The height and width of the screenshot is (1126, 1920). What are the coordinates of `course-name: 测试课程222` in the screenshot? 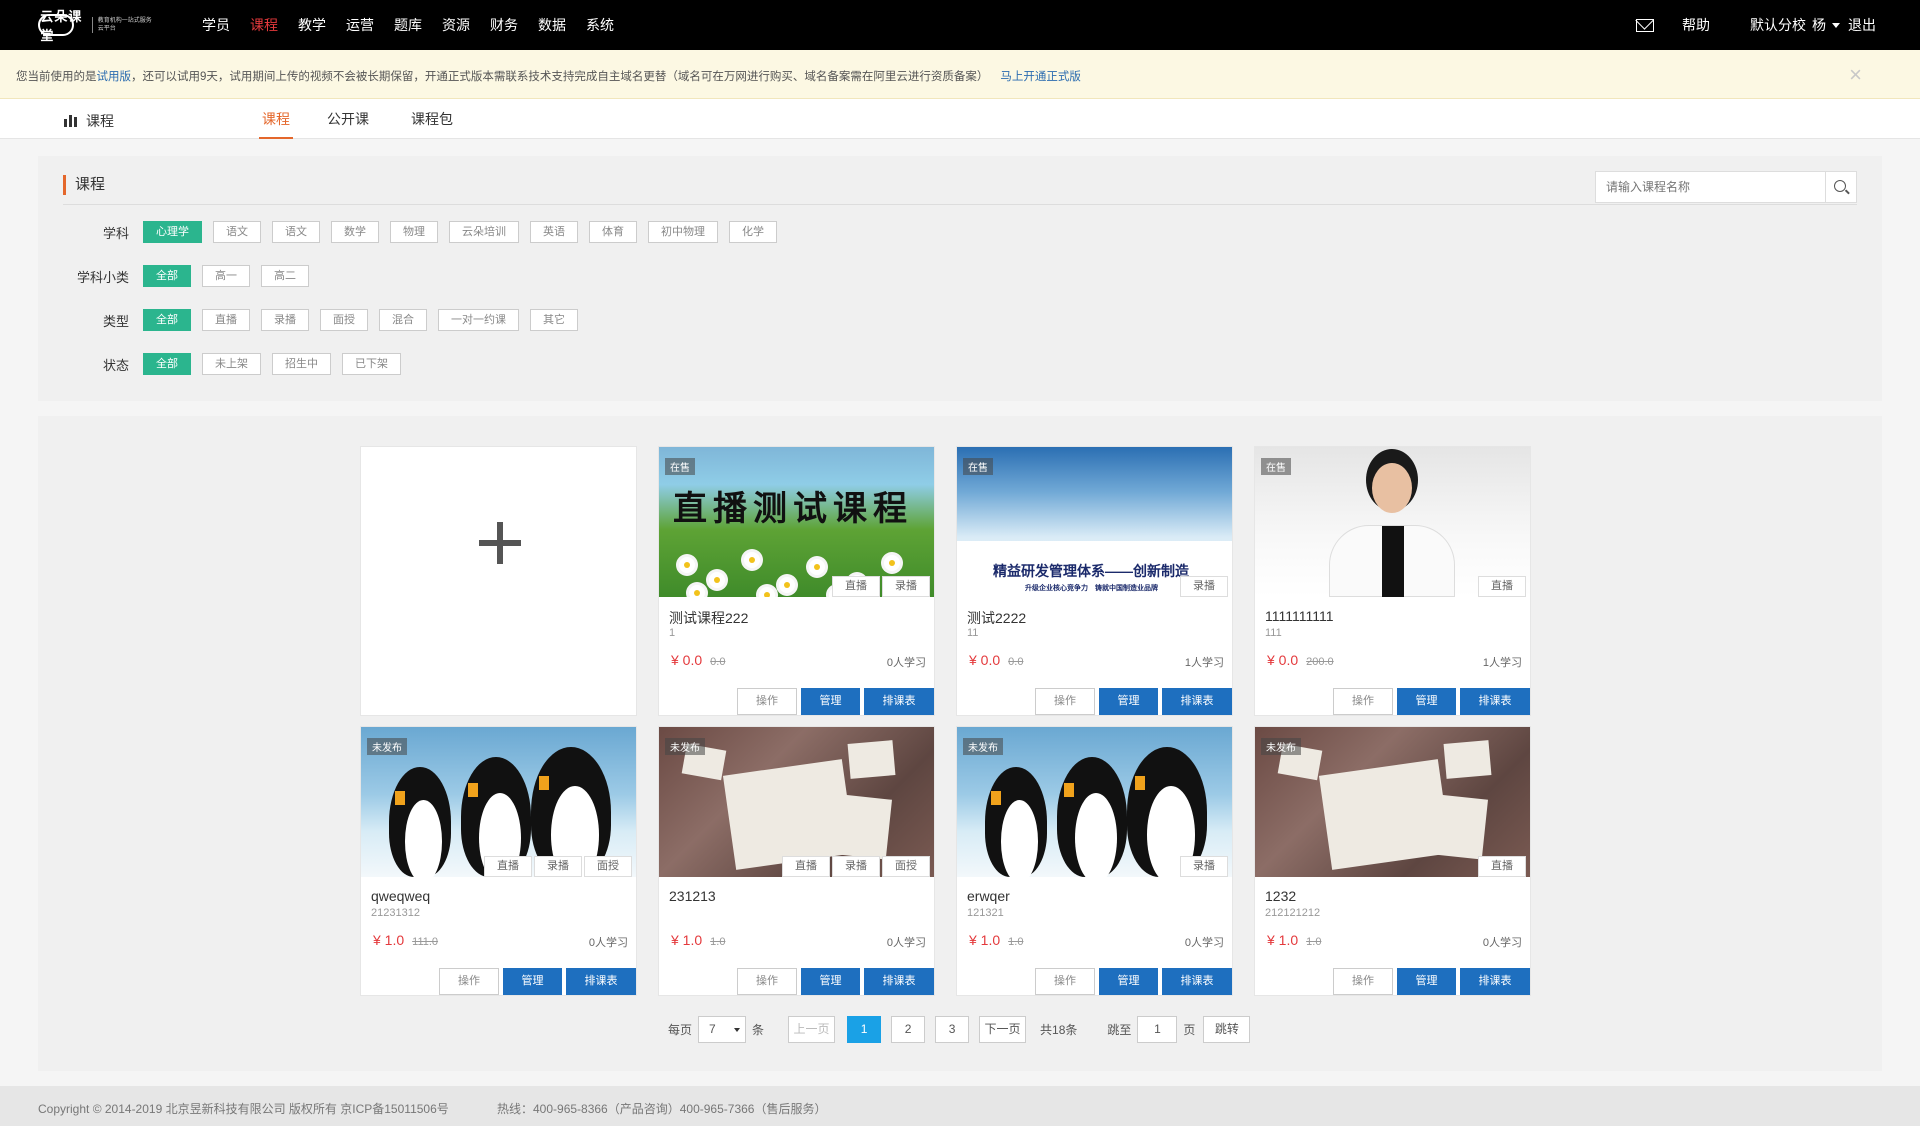 It's located at (708, 618).